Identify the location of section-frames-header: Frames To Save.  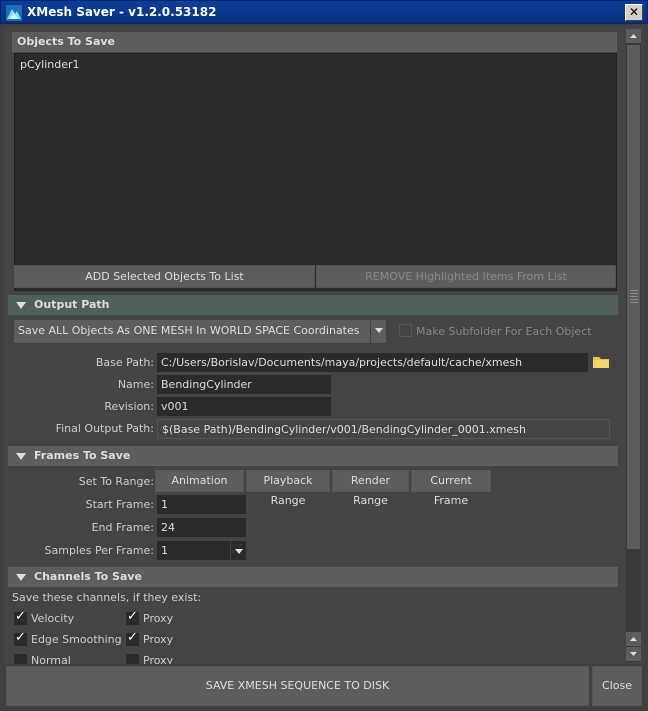
(313, 456).